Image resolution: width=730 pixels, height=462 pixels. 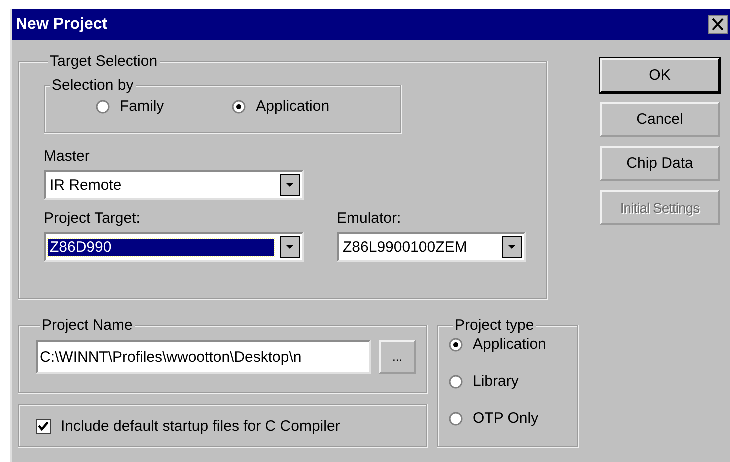 I want to click on group-title: Selection by, so click(x=93, y=86).